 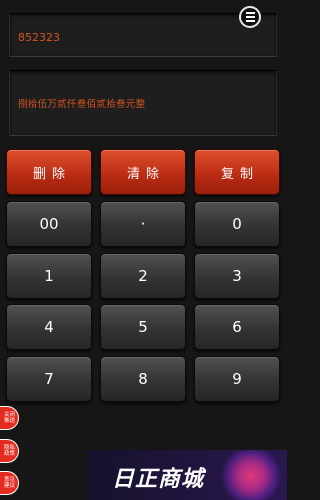 What do you see at coordinates (9, 483) in the screenshot?
I see `feedback-button: 意见 建议` at bounding box center [9, 483].